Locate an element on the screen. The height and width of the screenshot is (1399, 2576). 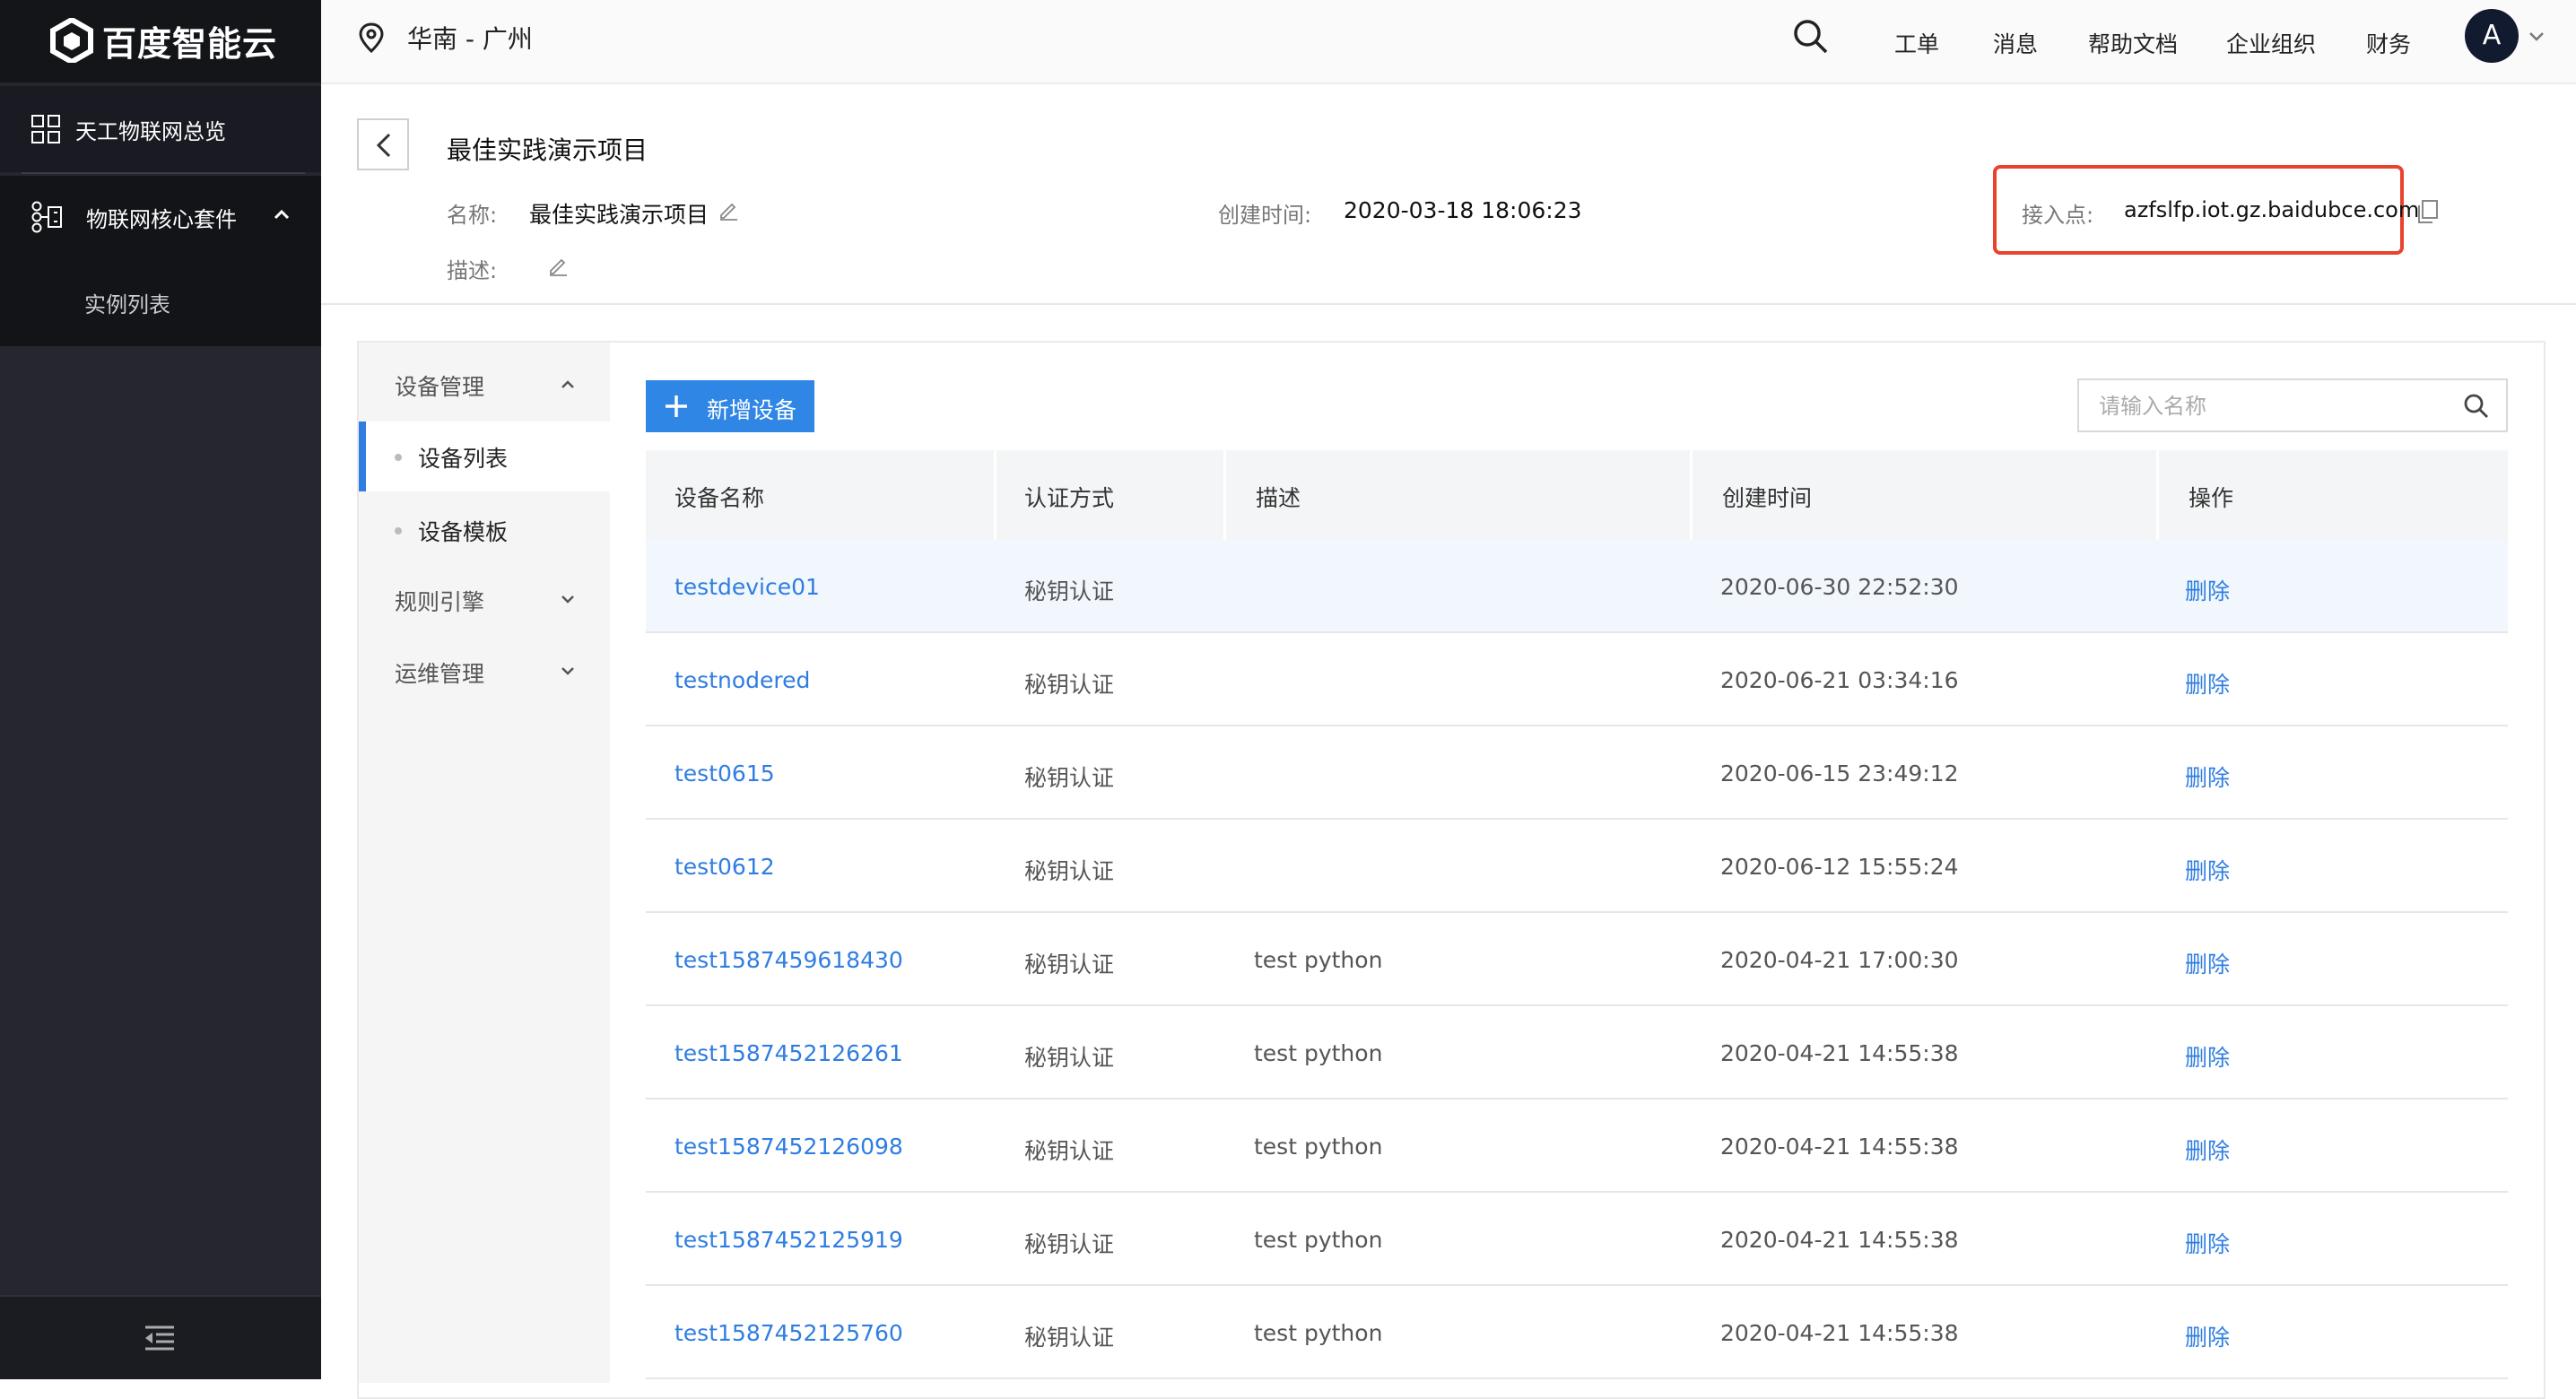
device-name-link: testdevice01 is located at coordinates (747, 587).